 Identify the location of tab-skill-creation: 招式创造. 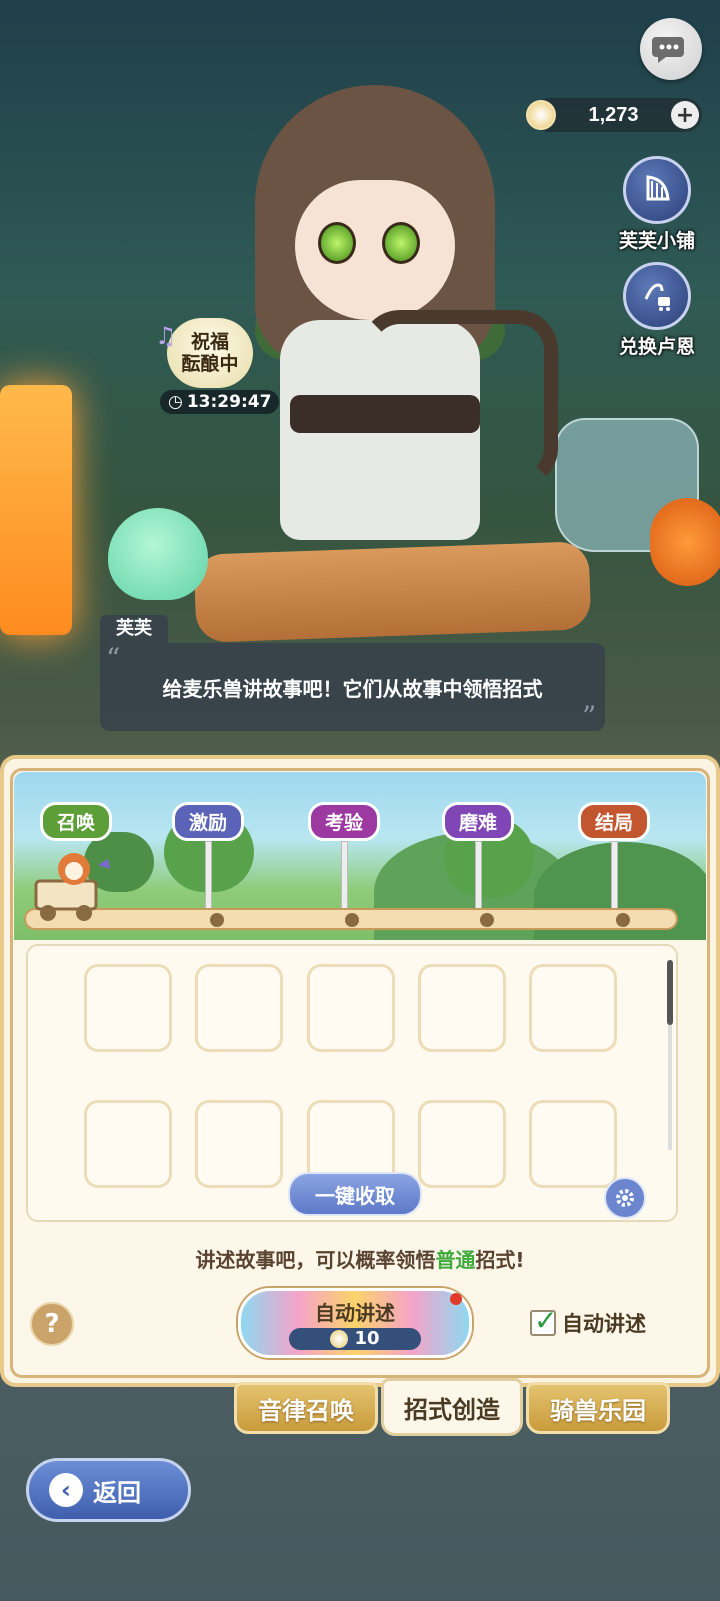
(452, 1407).